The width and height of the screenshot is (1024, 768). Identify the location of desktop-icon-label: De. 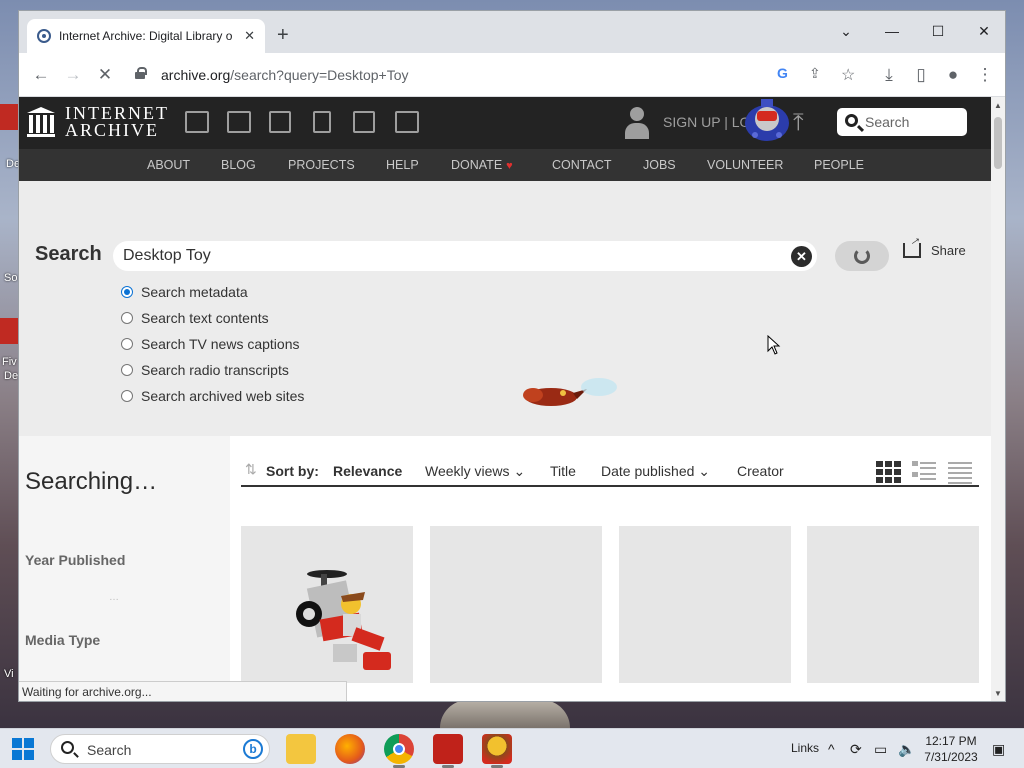
(11, 376).